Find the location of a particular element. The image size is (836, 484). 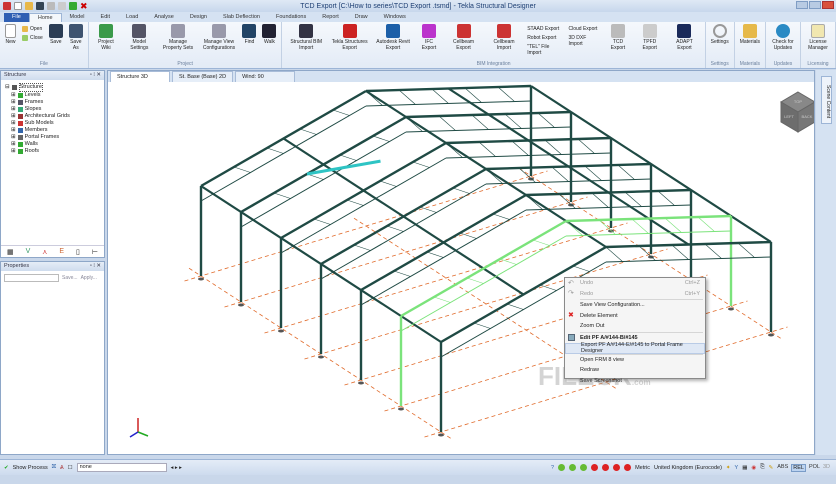

doc-icon: ⎘ is located at coordinates (762, 467).